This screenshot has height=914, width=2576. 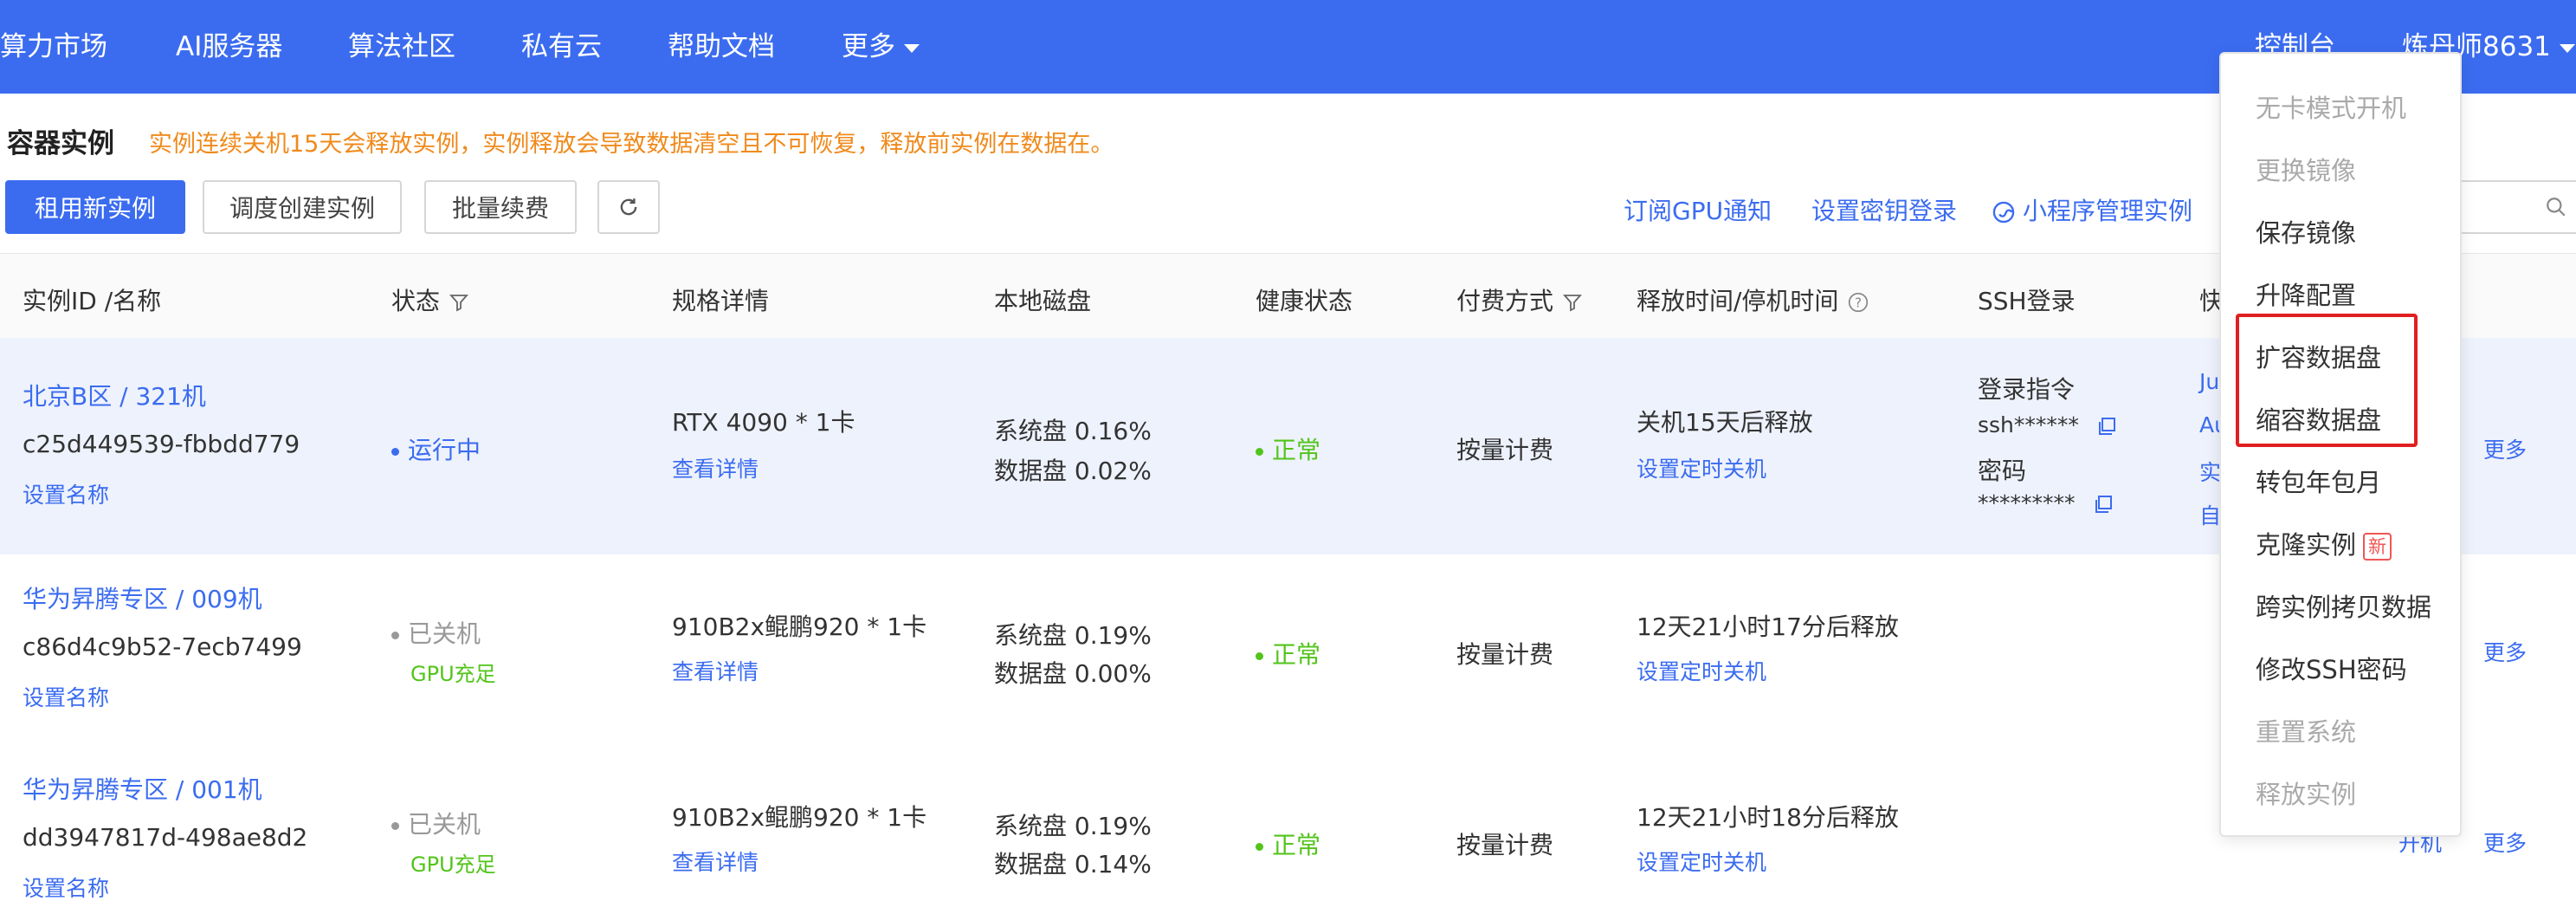 I want to click on shortcut-link: Ju, so click(x=2209, y=381).